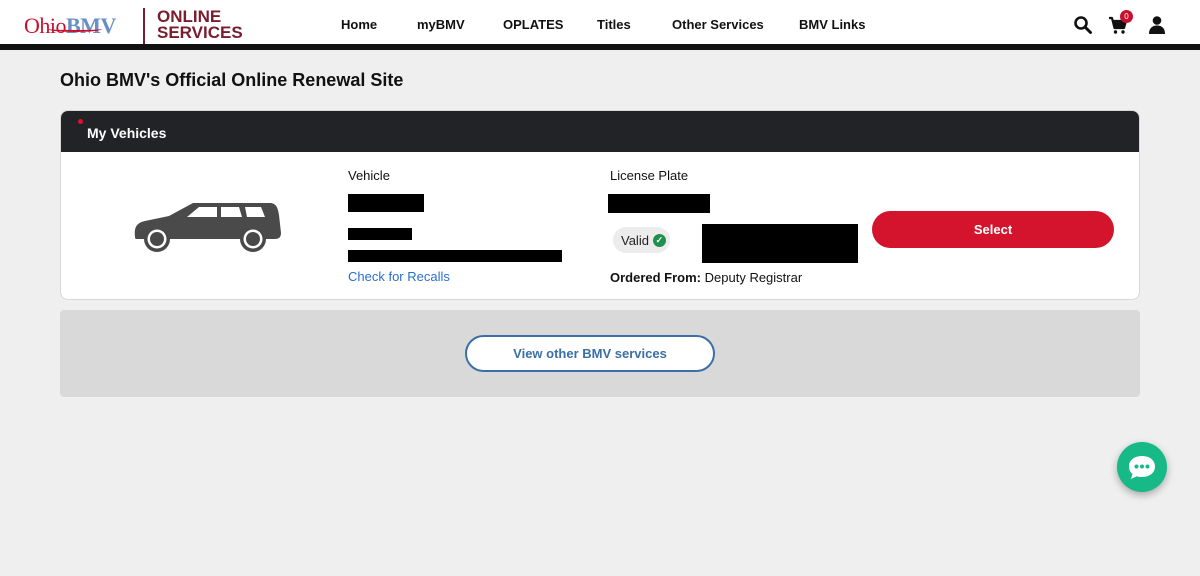 This screenshot has width=1200, height=576. I want to click on station-wagon-icon, so click(207, 227).